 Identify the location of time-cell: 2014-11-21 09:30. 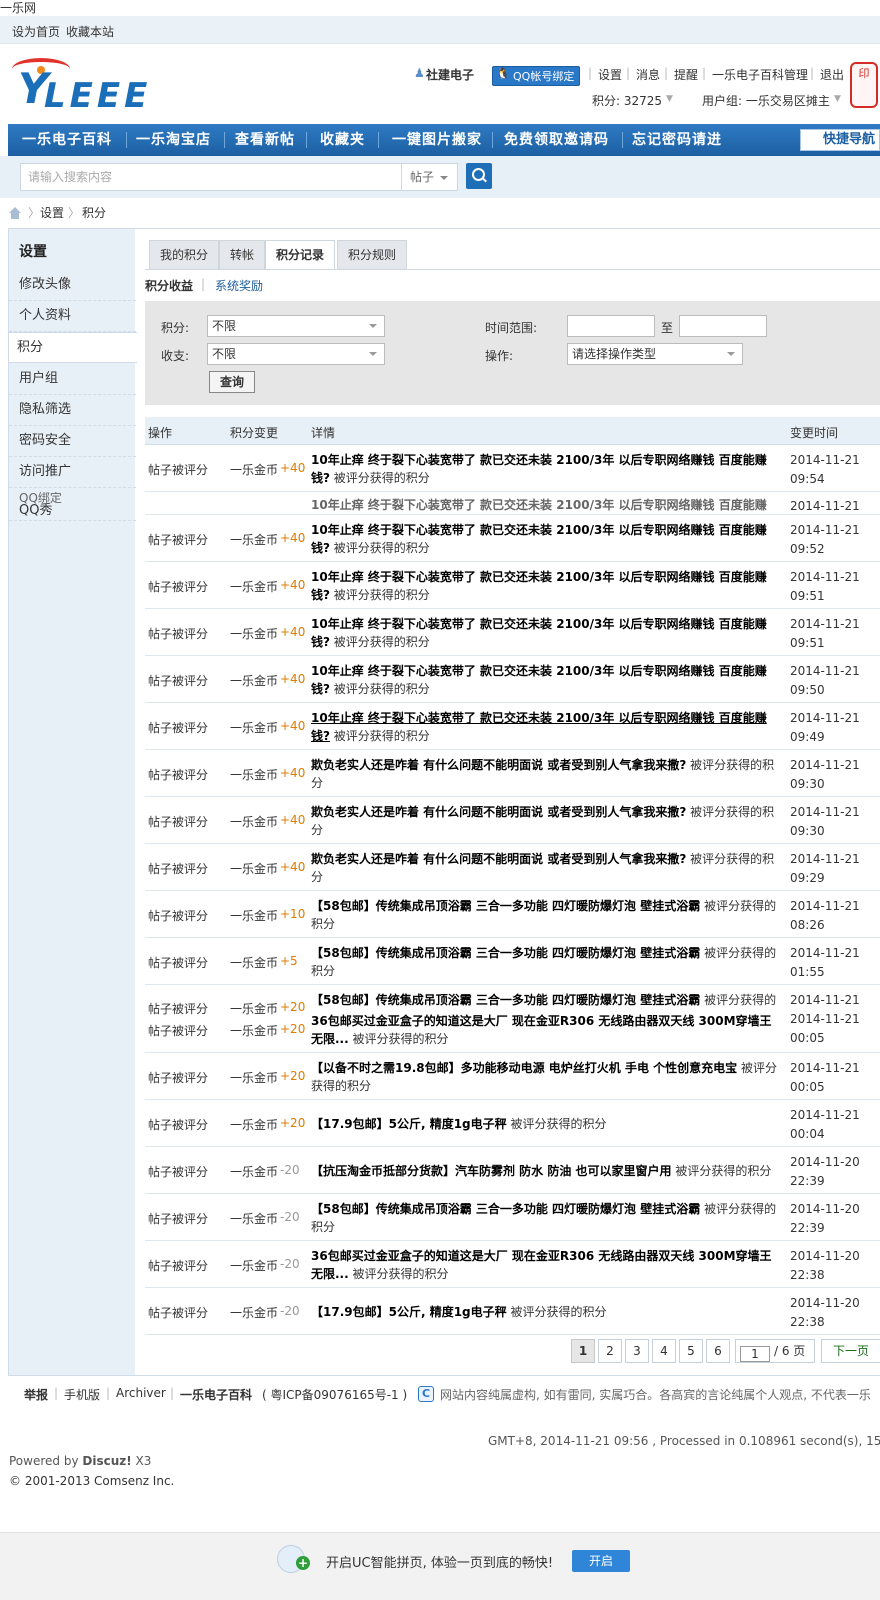
(825, 822).